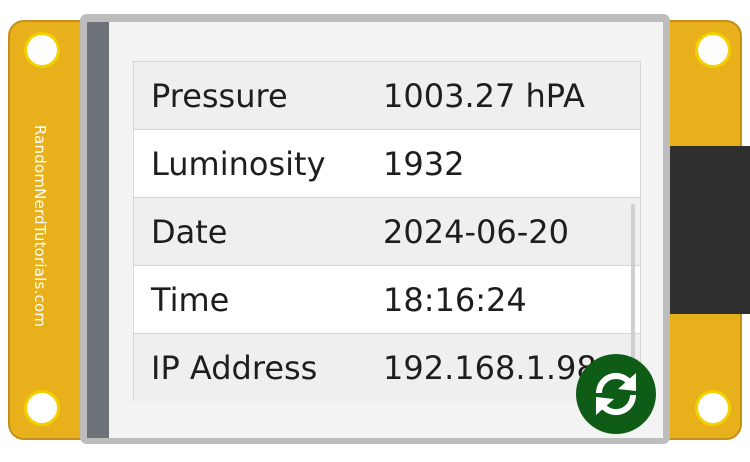  What do you see at coordinates (98, 230) in the screenshot?
I see `screen-edge` at bounding box center [98, 230].